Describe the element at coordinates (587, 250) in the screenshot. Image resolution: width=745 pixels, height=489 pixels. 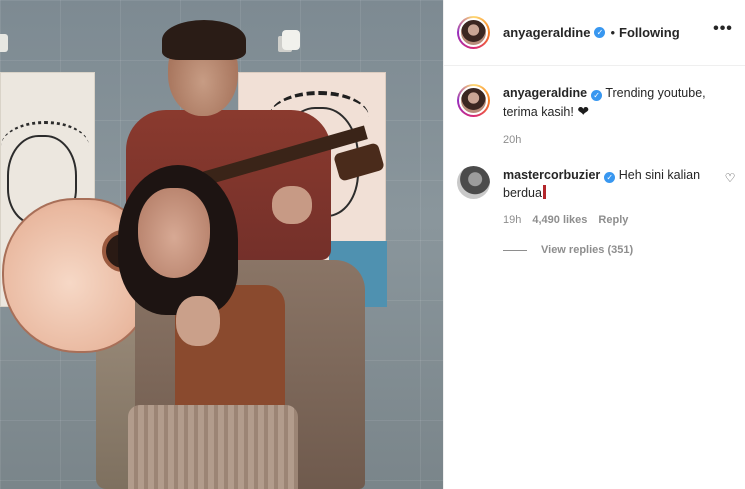
I see `view-replies-label: View replies (351)` at that location.